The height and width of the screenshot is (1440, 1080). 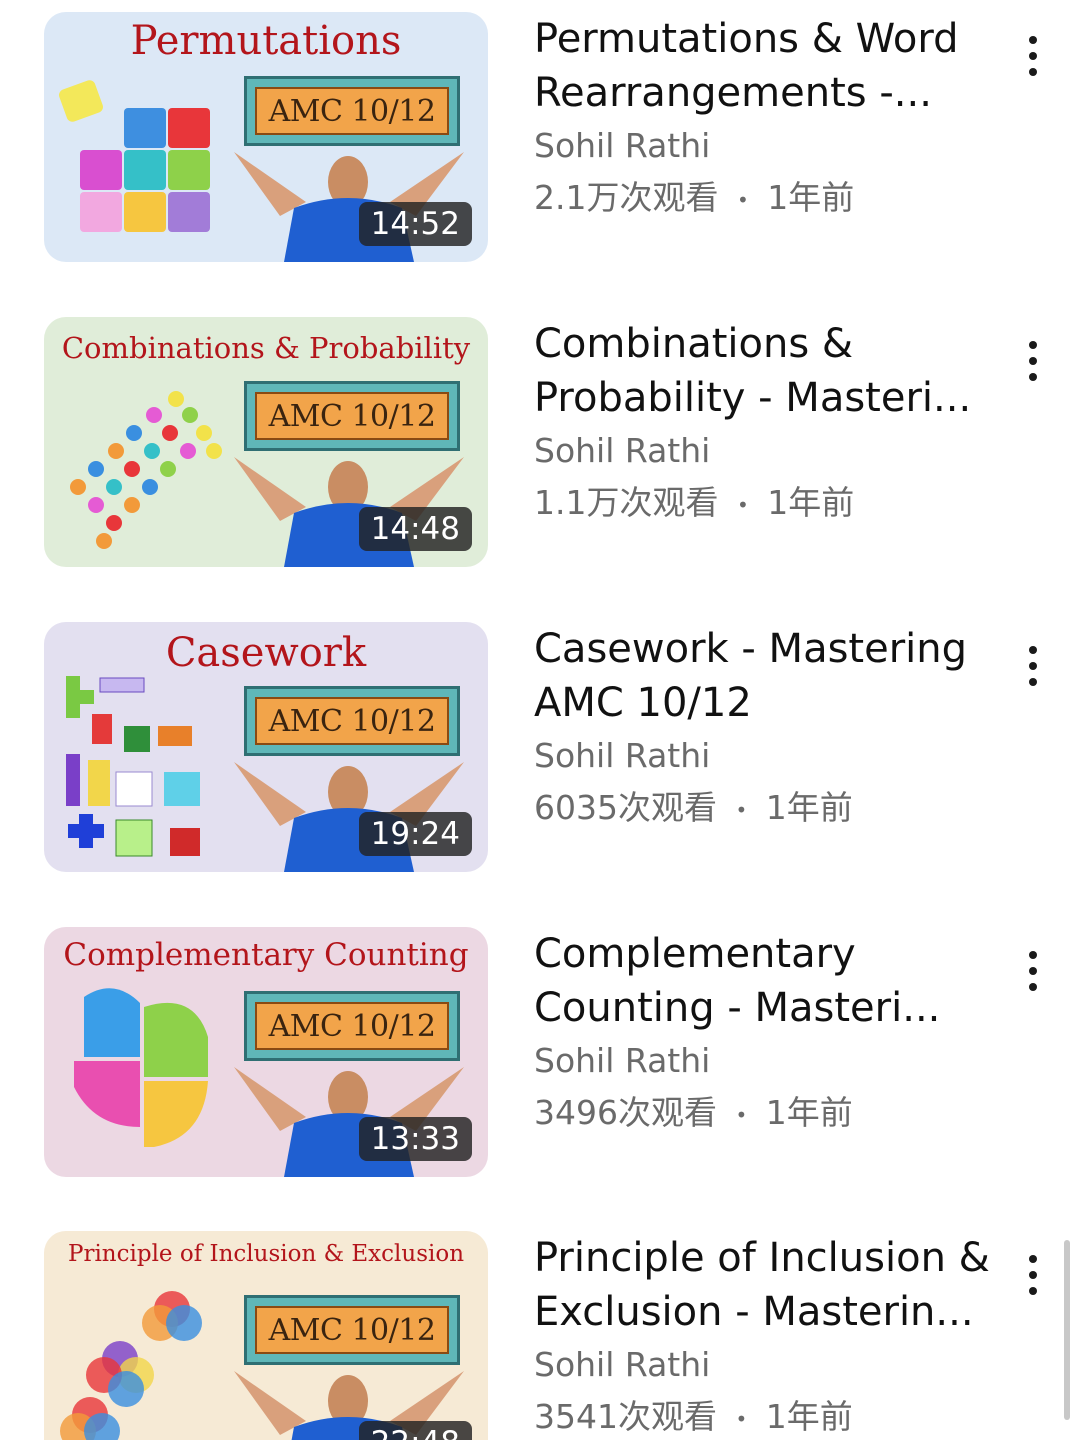 I want to click on video-meta: 1.1万次观看 • 1年前, so click(x=769, y=504).